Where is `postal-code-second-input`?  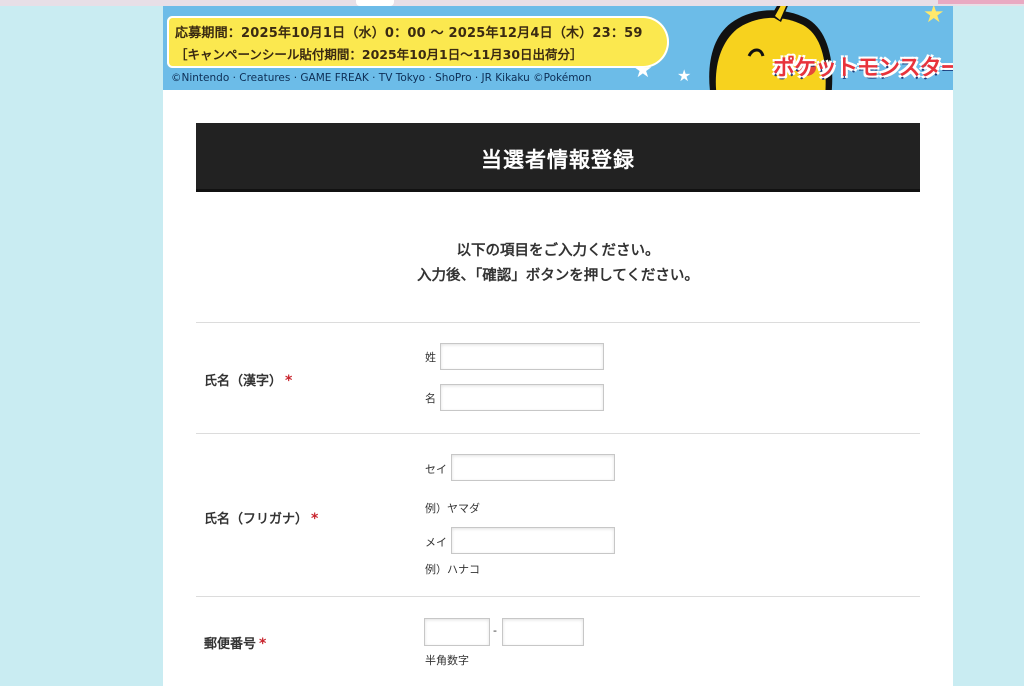
postal-code-second-input is located at coordinates (543, 632).